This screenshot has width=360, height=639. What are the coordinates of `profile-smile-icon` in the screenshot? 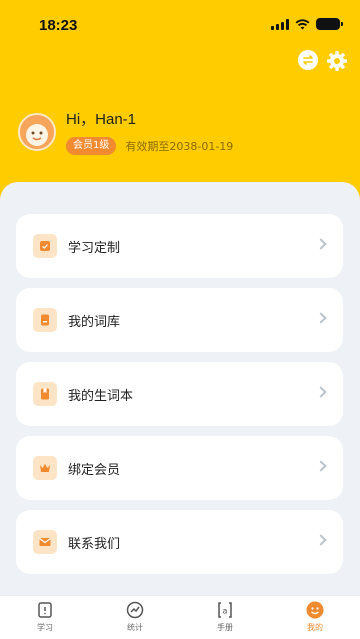 It's located at (315, 610).